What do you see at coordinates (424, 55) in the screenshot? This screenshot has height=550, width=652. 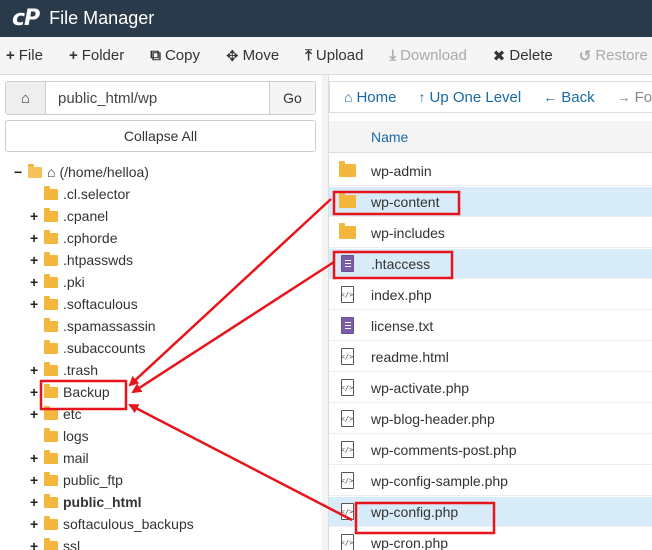 I see `download-button: ⤓ Download` at bounding box center [424, 55].